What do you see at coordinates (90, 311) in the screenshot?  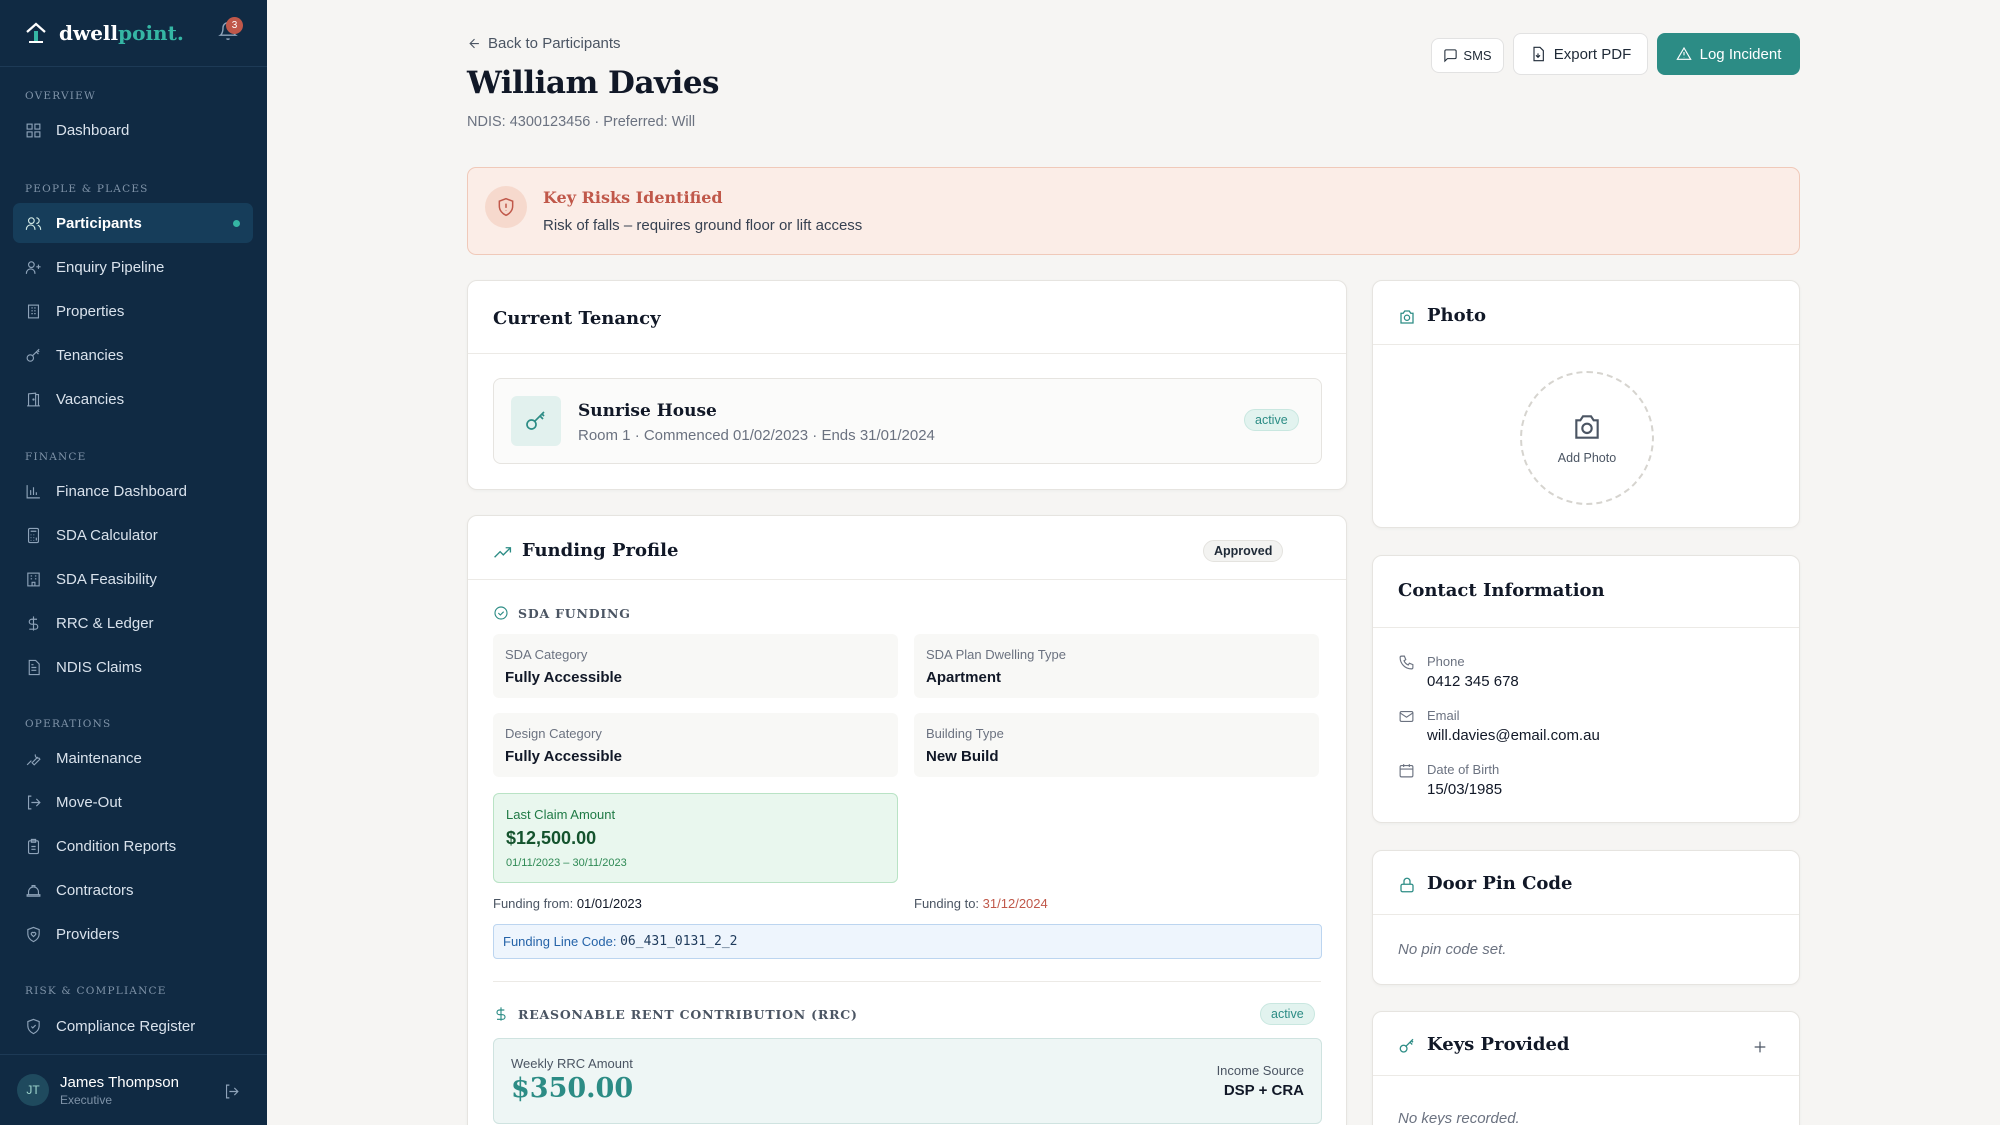 I see `sidebar-item-label: Properties` at bounding box center [90, 311].